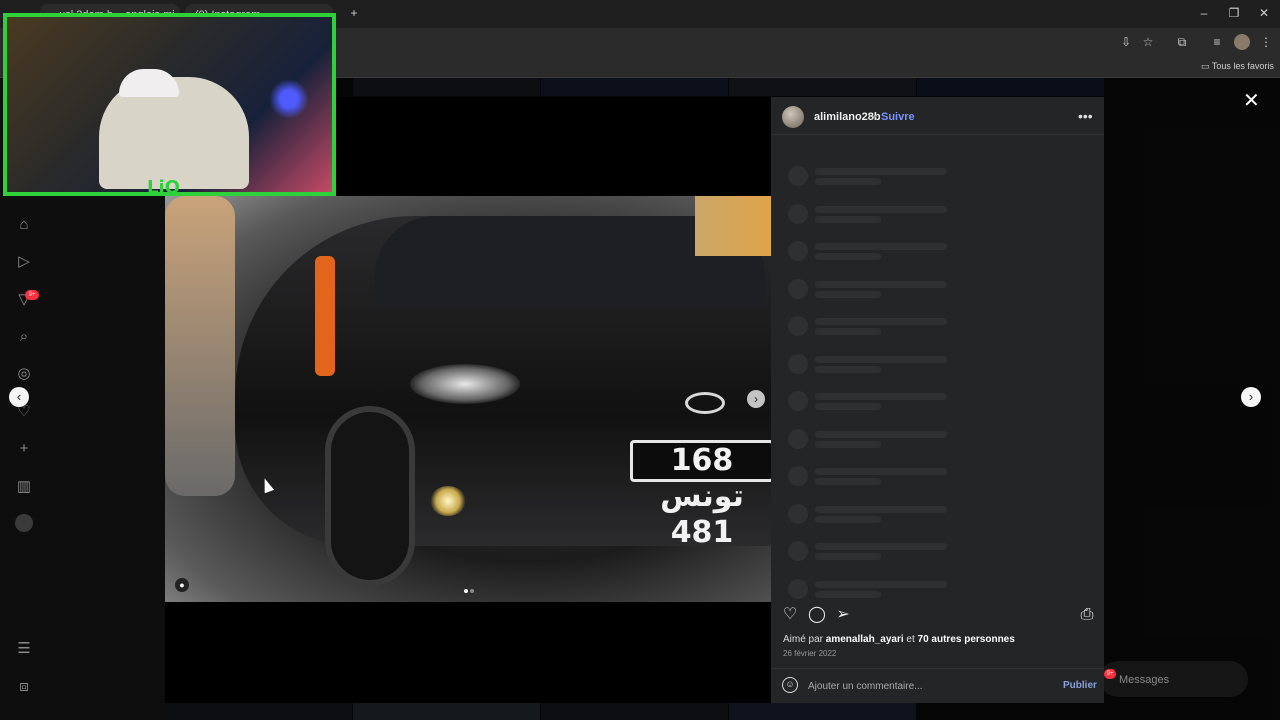  What do you see at coordinates (169, 105) in the screenshot?
I see `webcam-overlay: LiO` at bounding box center [169, 105].